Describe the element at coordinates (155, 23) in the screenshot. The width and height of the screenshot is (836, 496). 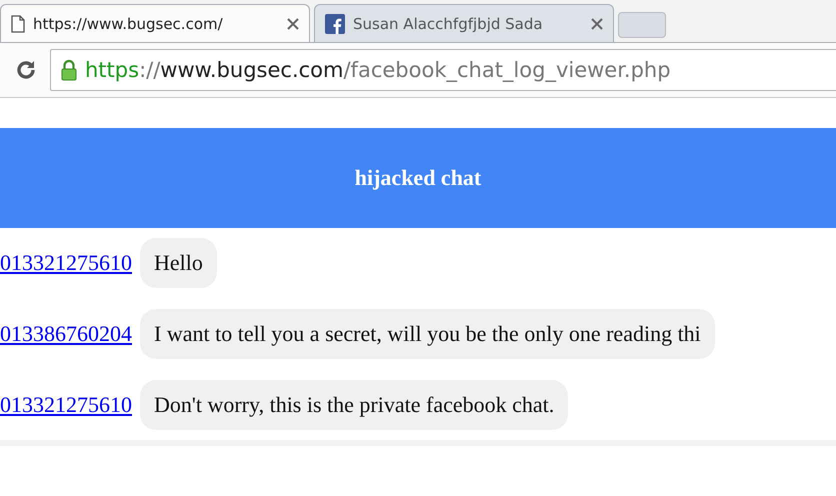
I see `browser-tab: https://www.bugsec.com/` at that location.